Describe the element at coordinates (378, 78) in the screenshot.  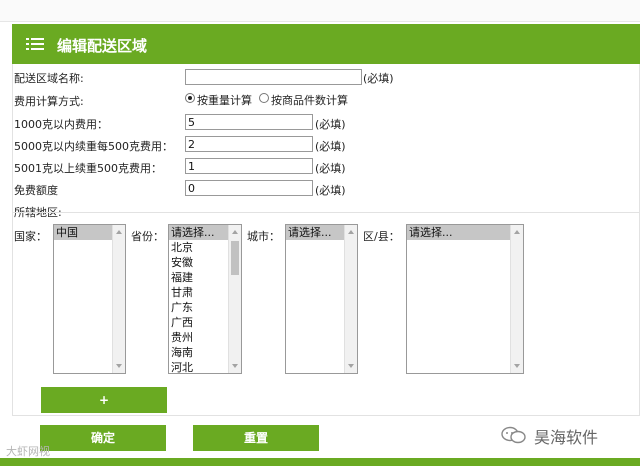
I see `area-name-required: (必填)` at that location.